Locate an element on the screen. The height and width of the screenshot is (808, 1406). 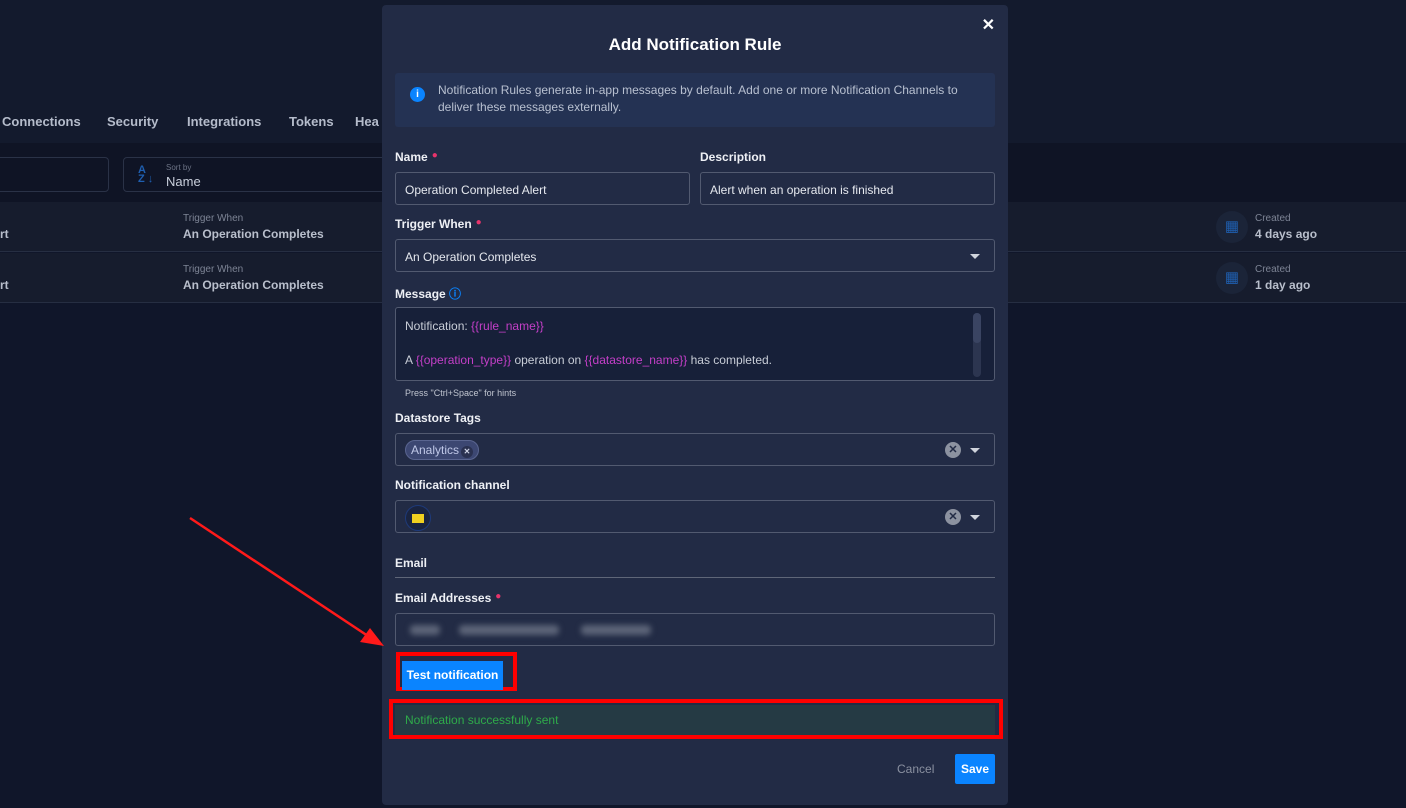
tag-chip: Analytics ✕ is located at coordinates (442, 450).